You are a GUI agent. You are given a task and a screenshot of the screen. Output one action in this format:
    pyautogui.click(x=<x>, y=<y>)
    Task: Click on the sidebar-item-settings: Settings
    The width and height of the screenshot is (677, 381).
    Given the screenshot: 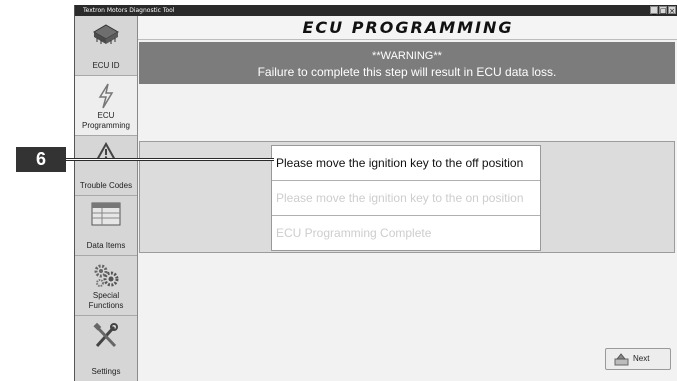 What is the action you would take?
    pyautogui.click(x=106, y=348)
    